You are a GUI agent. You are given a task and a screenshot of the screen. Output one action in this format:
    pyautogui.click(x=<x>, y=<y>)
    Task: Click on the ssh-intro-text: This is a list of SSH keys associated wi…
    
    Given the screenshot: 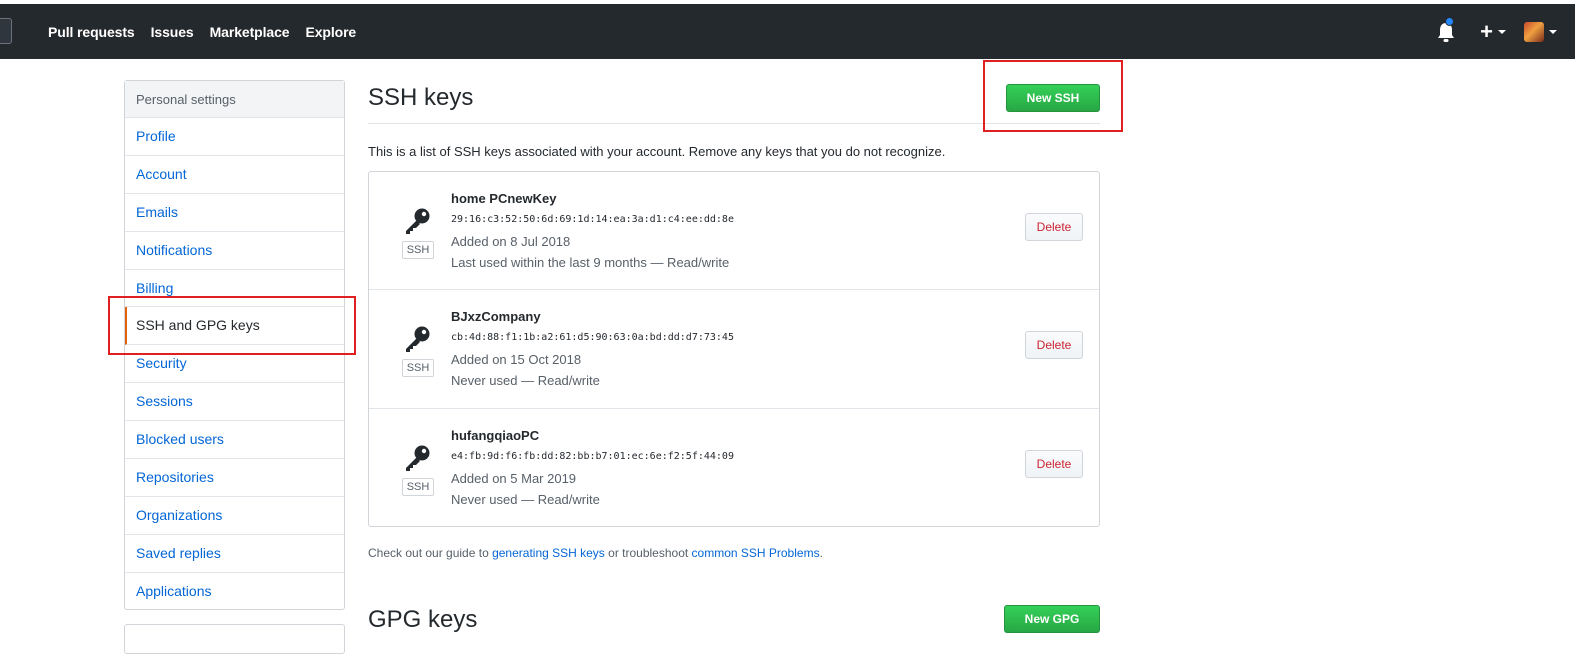 What is the action you would take?
    pyautogui.click(x=657, y=151)
    